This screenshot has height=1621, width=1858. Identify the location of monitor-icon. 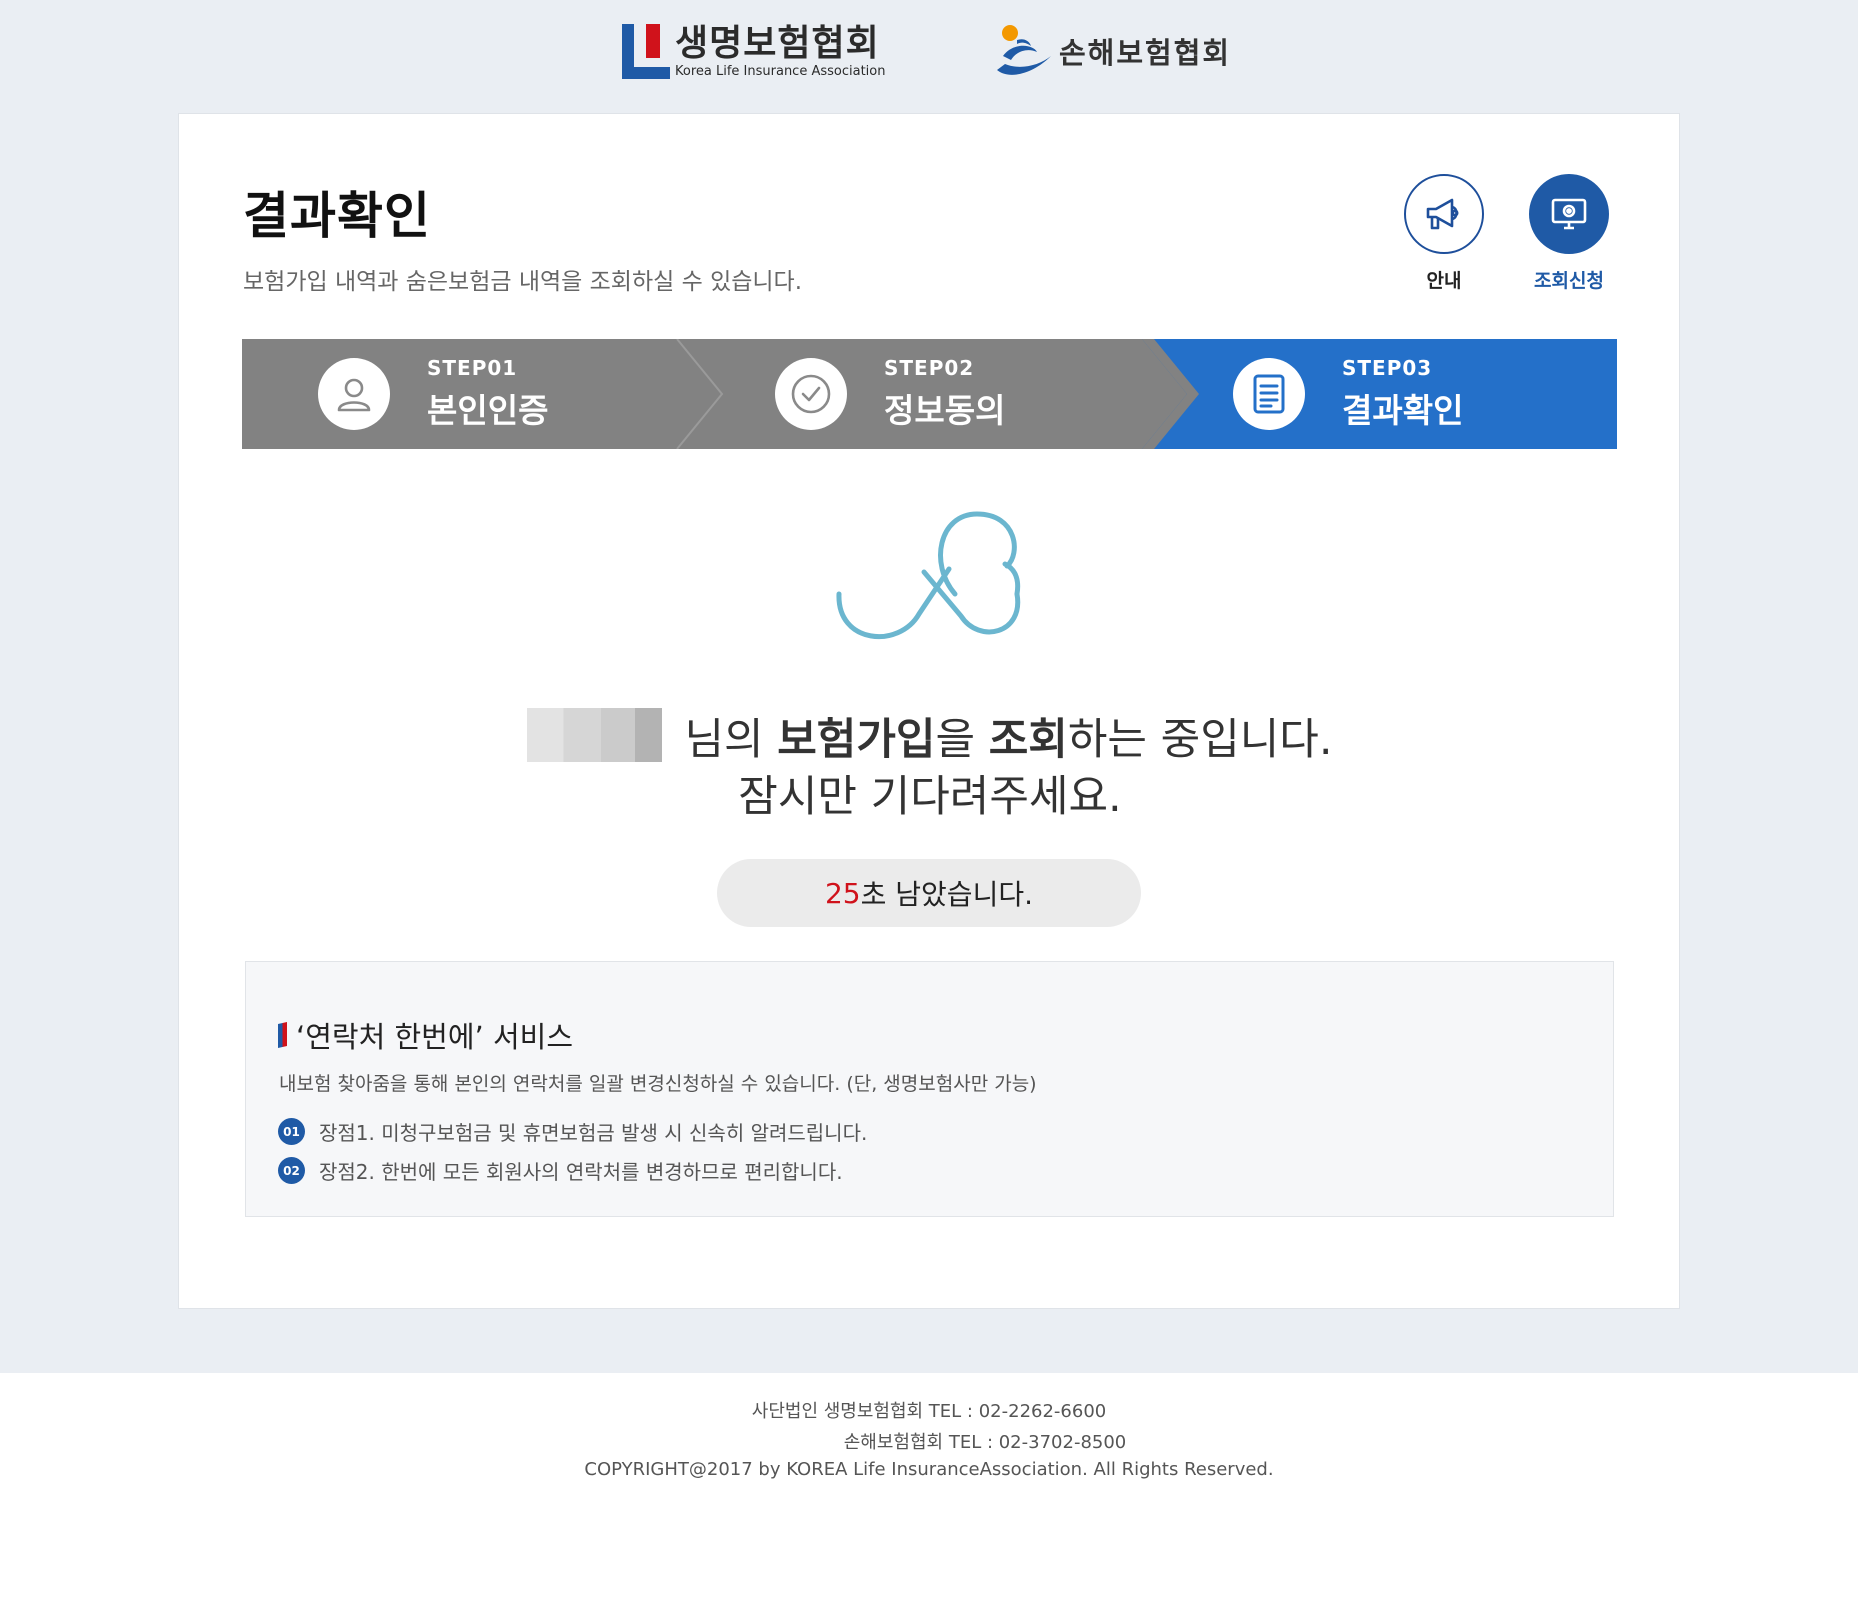
(1569, 214).